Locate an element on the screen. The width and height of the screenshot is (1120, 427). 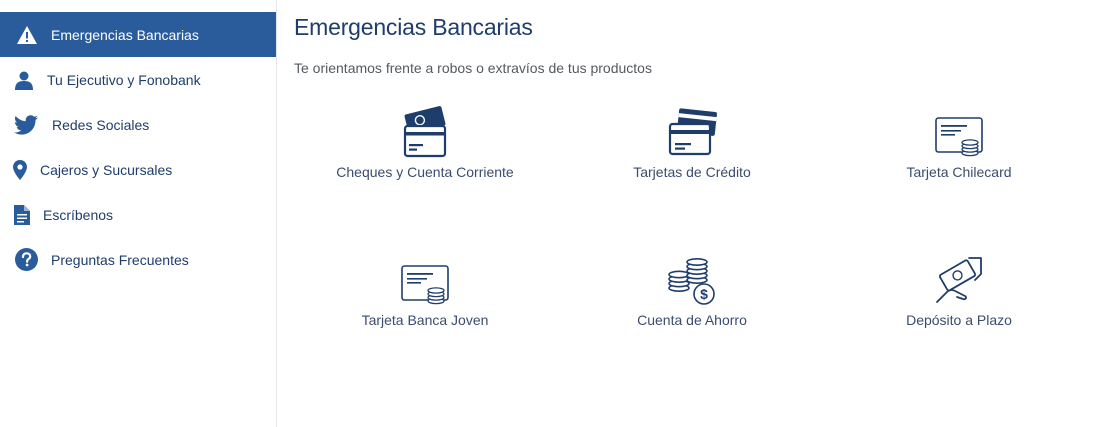
product-deposito-a-plazo: Depósito a Plazo is located at coordinates (959, 291).